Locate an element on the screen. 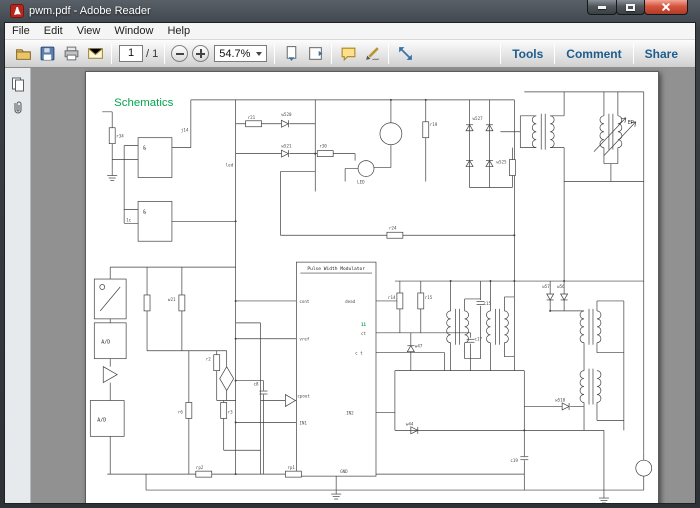 The height and width of the screenshot is (508, 700). pin-in2: IN2 is located at coordinates (350, 412).